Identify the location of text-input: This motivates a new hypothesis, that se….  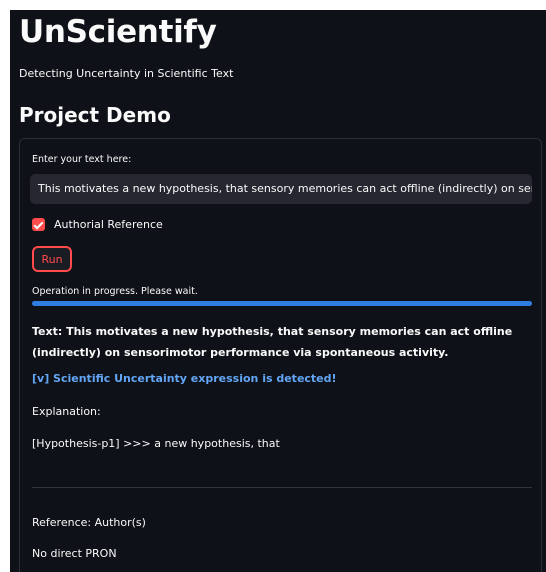
(281, 189).